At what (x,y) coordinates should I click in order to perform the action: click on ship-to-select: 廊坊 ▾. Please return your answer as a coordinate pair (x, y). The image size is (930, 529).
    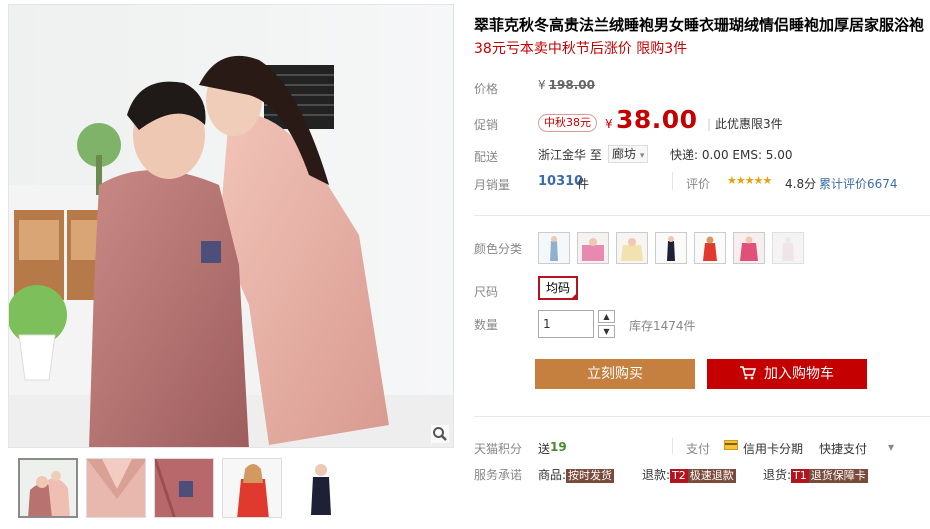
    Looking at the image, I should click on (628, 154).